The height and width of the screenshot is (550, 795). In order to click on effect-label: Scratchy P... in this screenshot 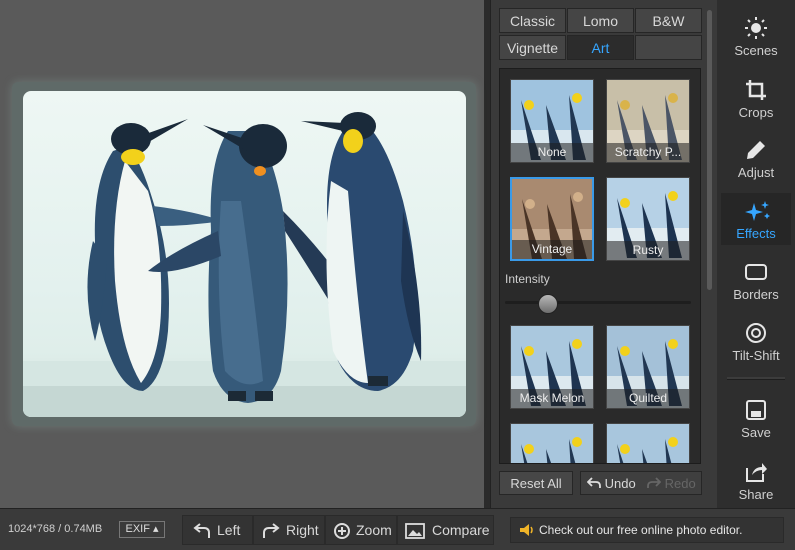, I will do `click(648, 152)`.